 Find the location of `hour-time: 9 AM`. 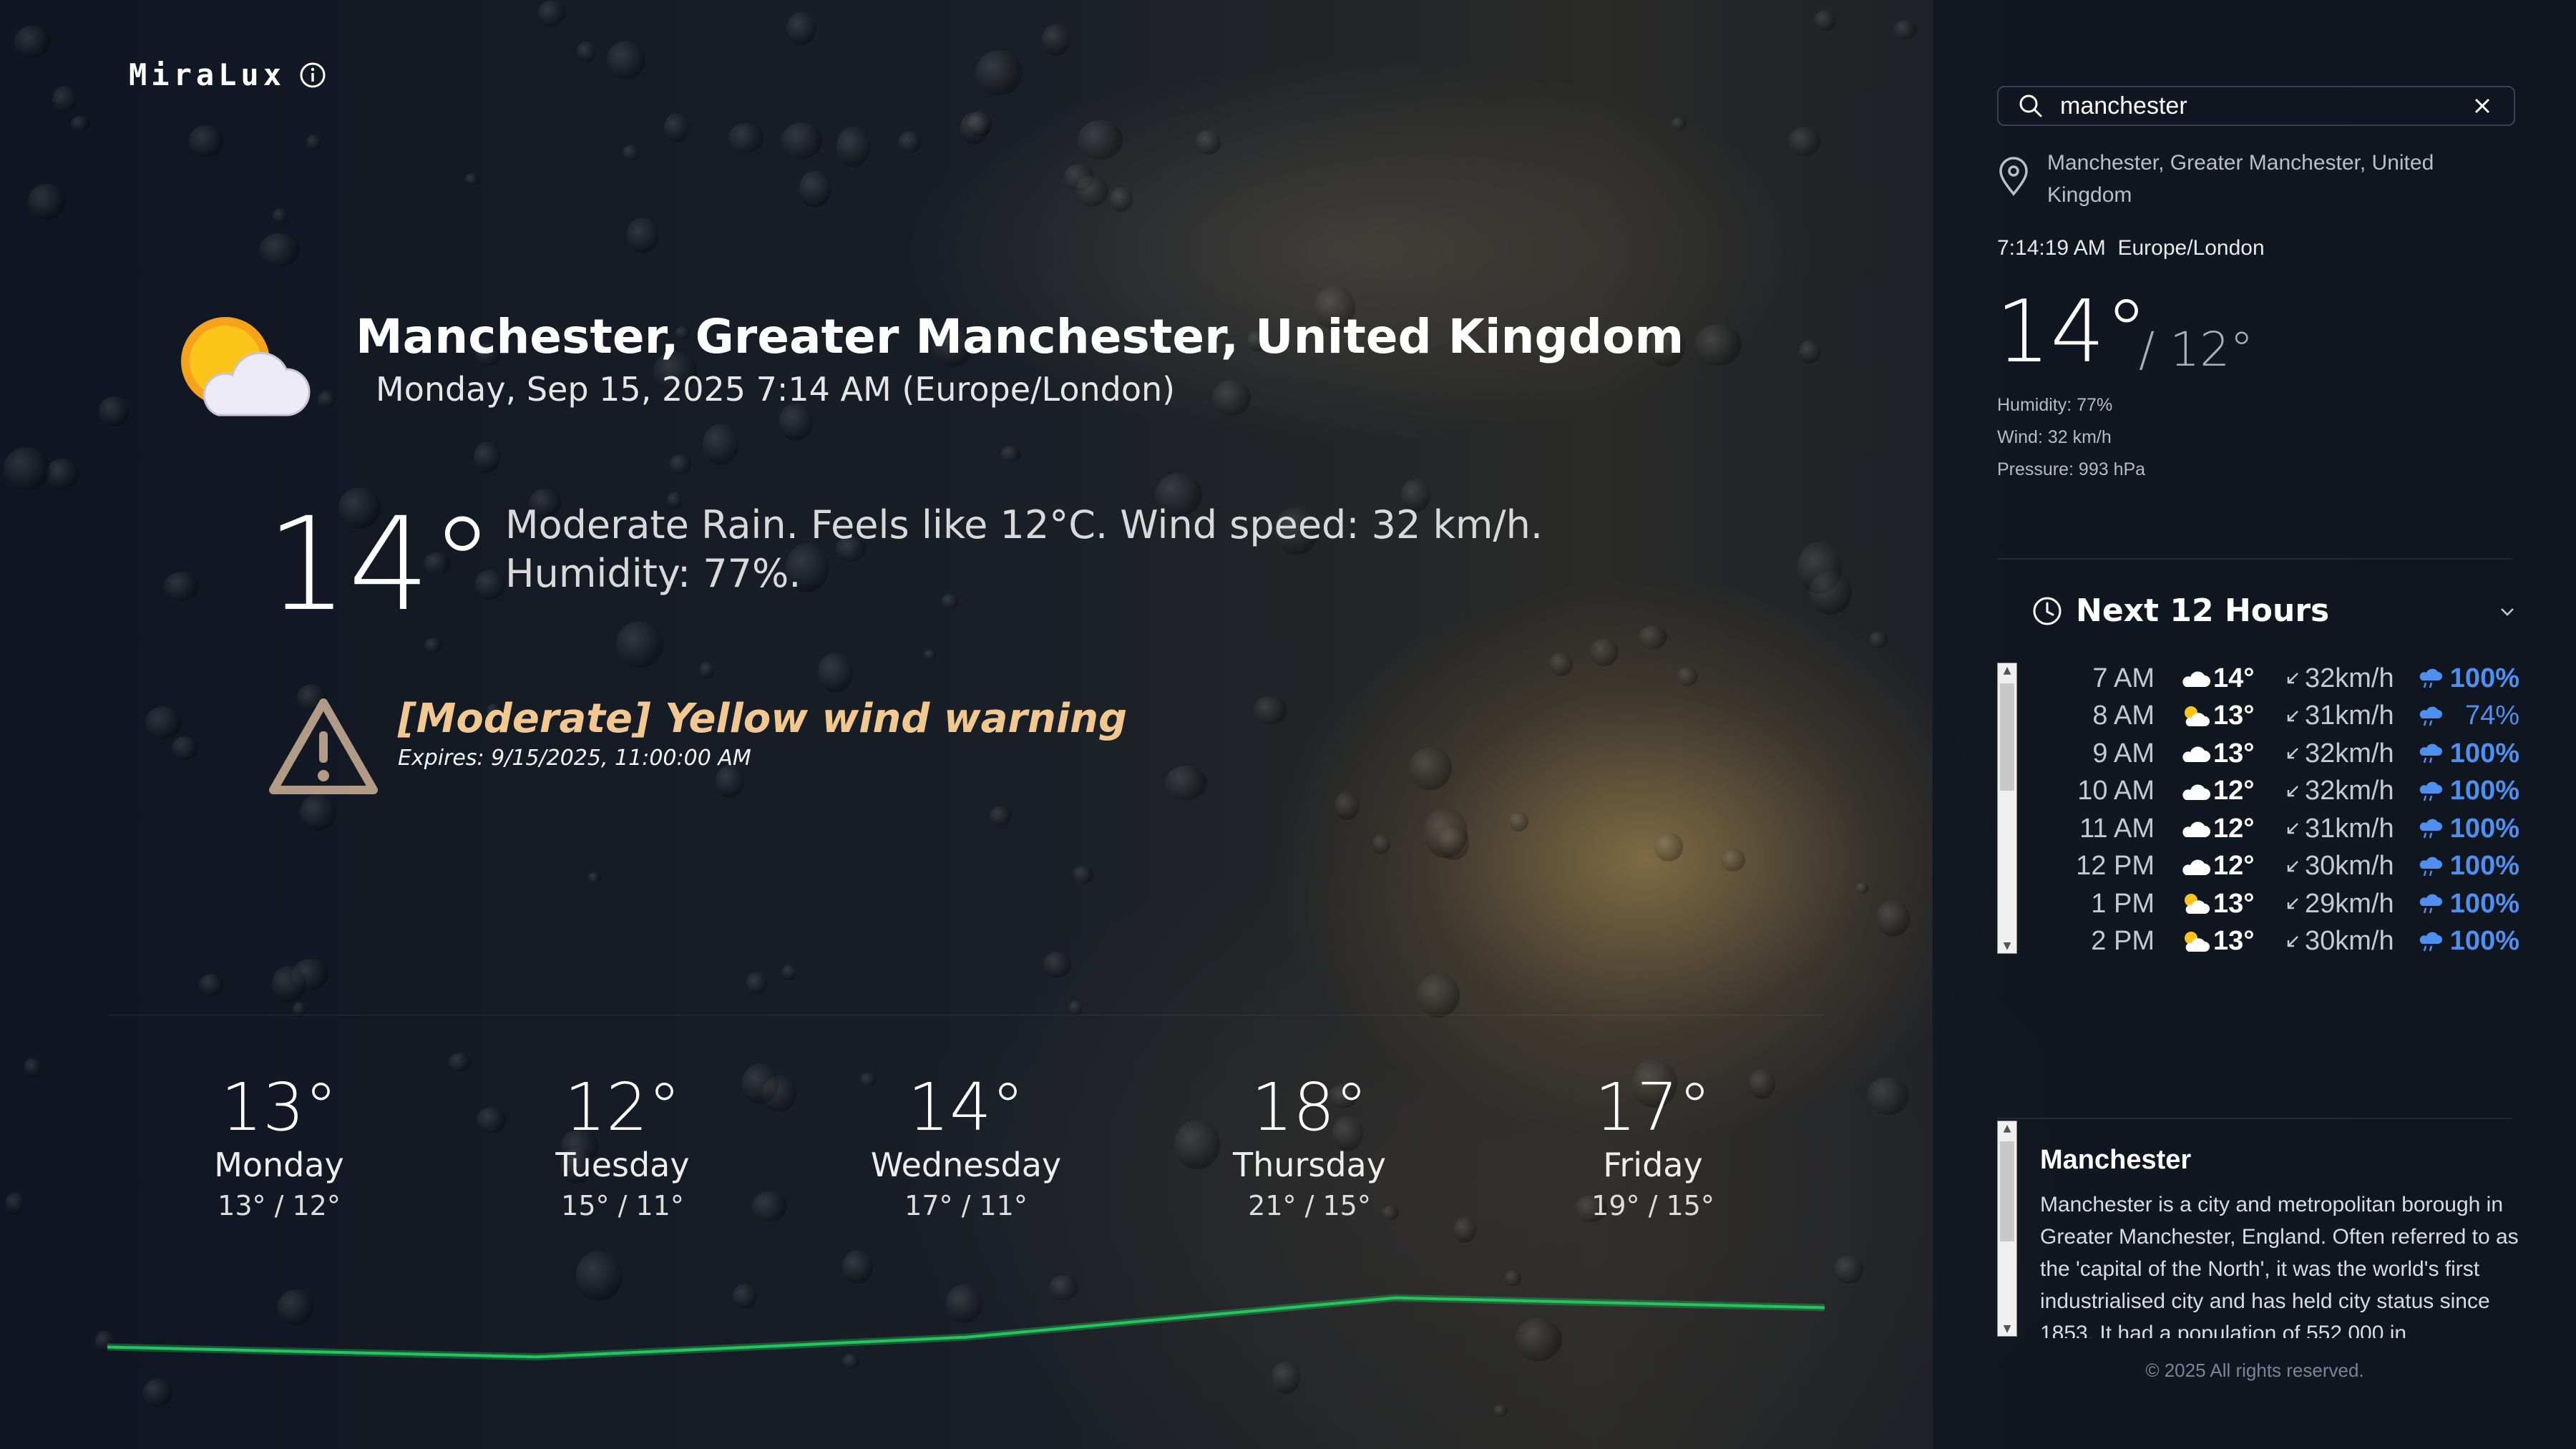

hour-time: 9 AM is located at coordinates (2123, 753).